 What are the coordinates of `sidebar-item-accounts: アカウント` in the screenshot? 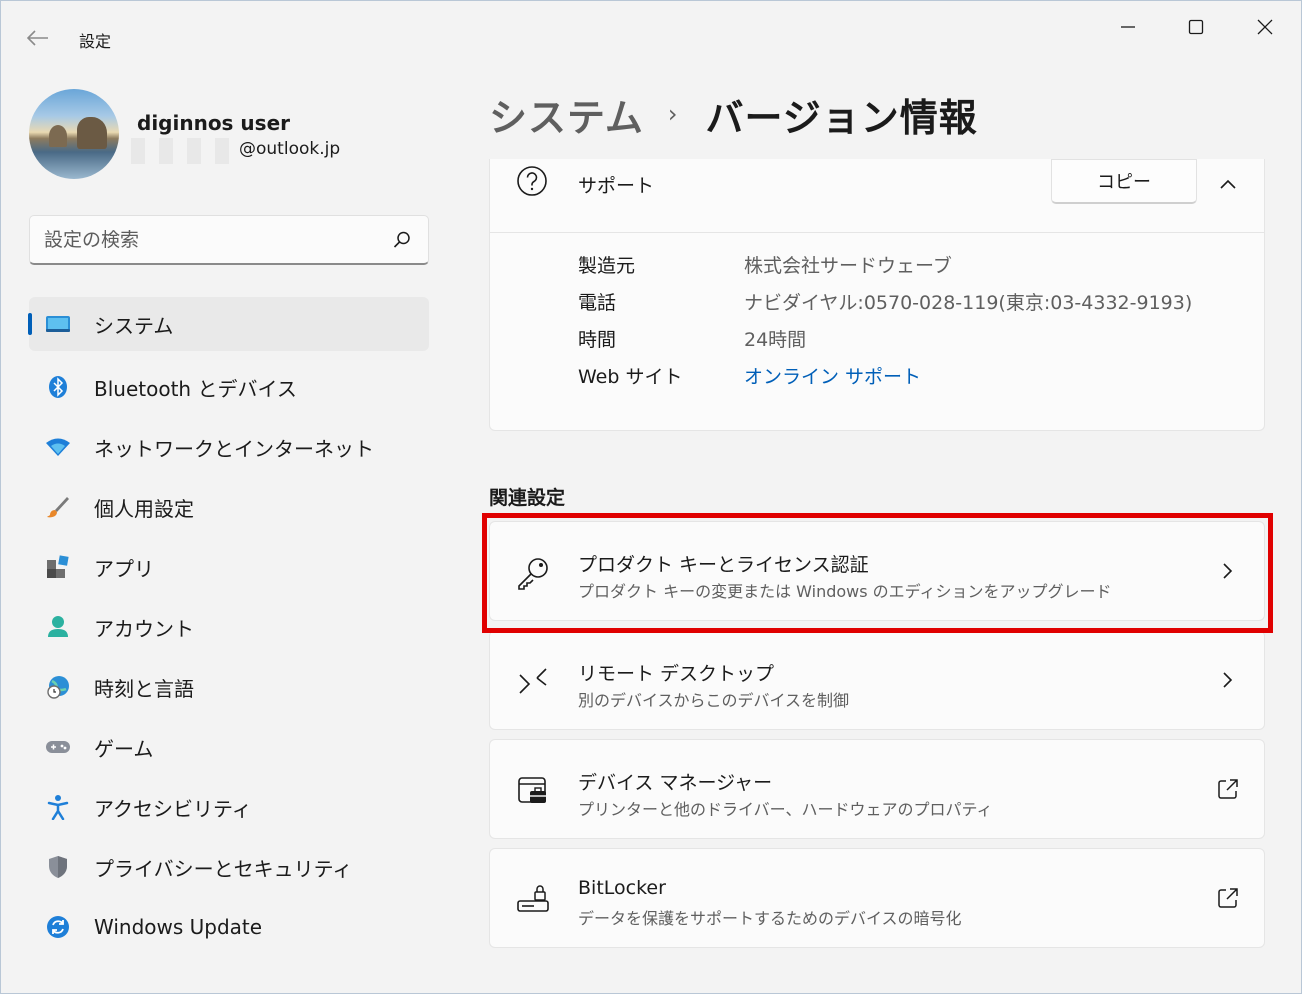 It's located at (229, 627).